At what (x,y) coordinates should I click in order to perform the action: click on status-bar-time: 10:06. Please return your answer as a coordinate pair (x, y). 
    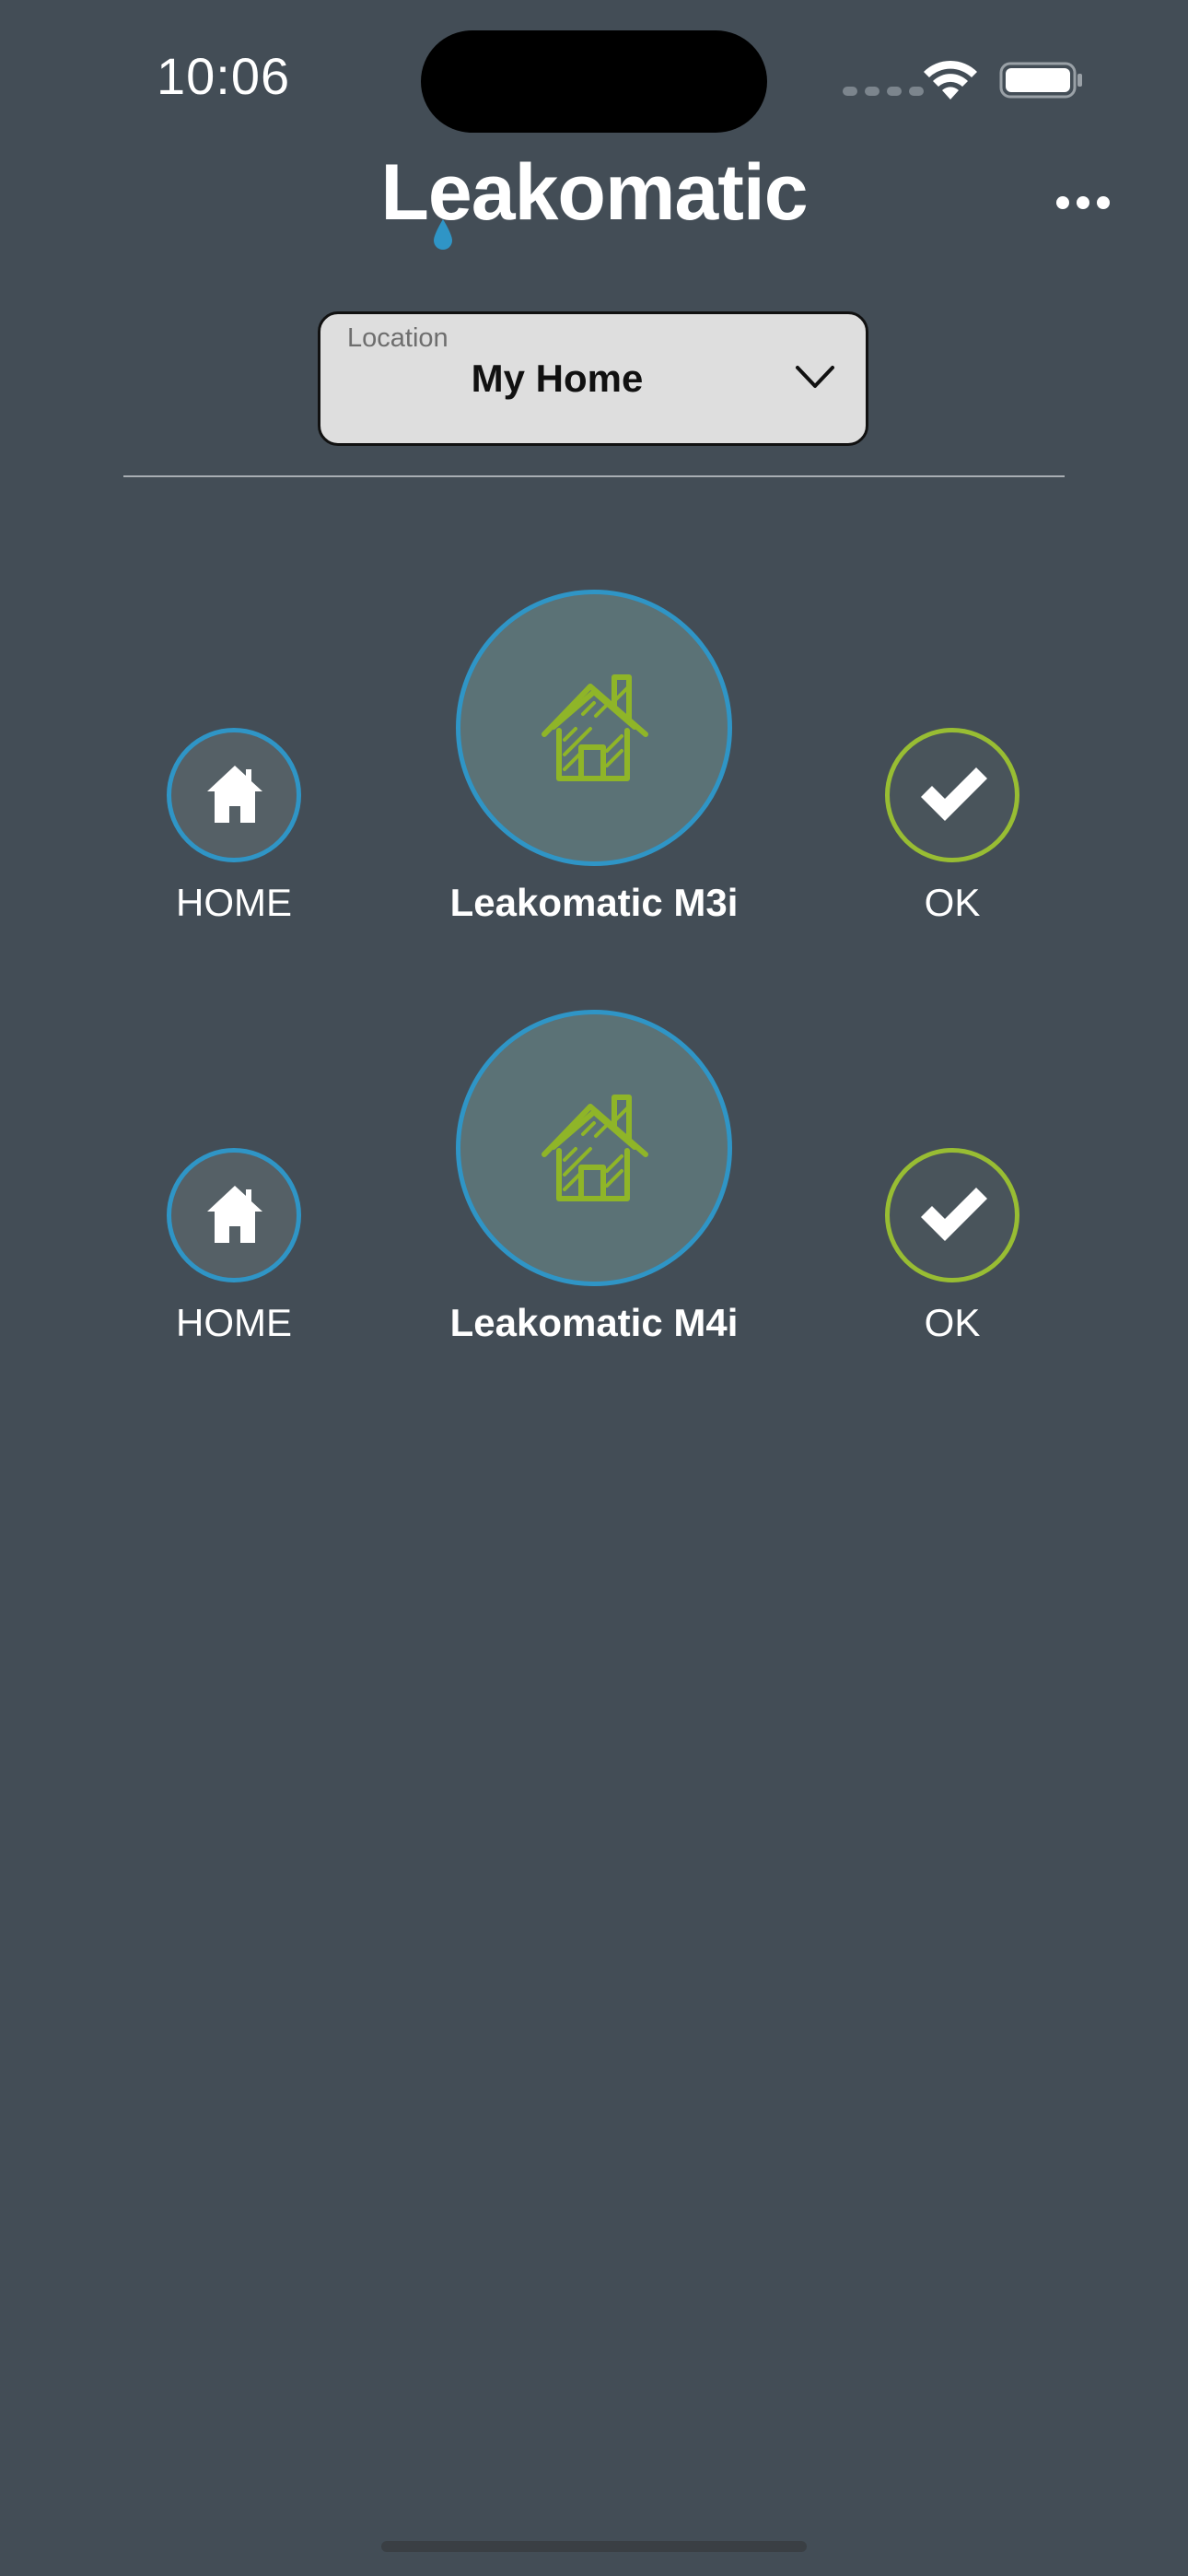
    Looking at the image, I should click on (224, 76).